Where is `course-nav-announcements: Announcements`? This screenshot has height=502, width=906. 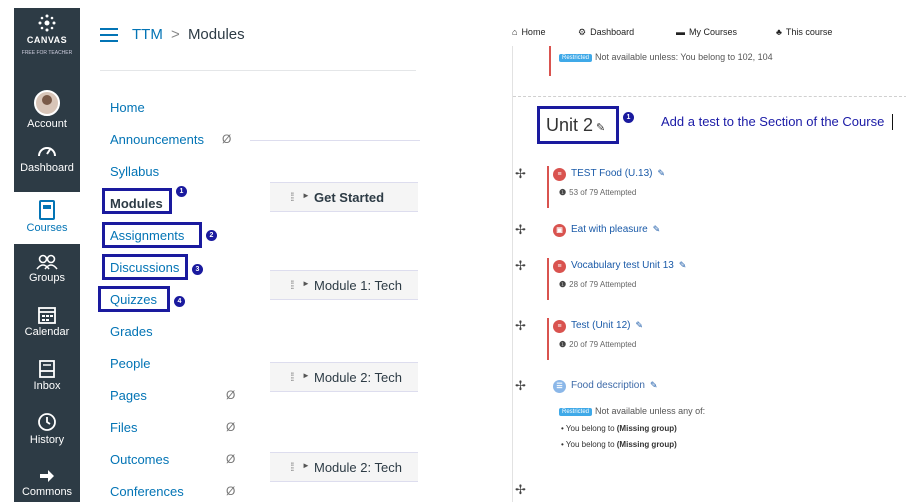
course-nav-announcements: Announcements is located at coordinates (157, 139).